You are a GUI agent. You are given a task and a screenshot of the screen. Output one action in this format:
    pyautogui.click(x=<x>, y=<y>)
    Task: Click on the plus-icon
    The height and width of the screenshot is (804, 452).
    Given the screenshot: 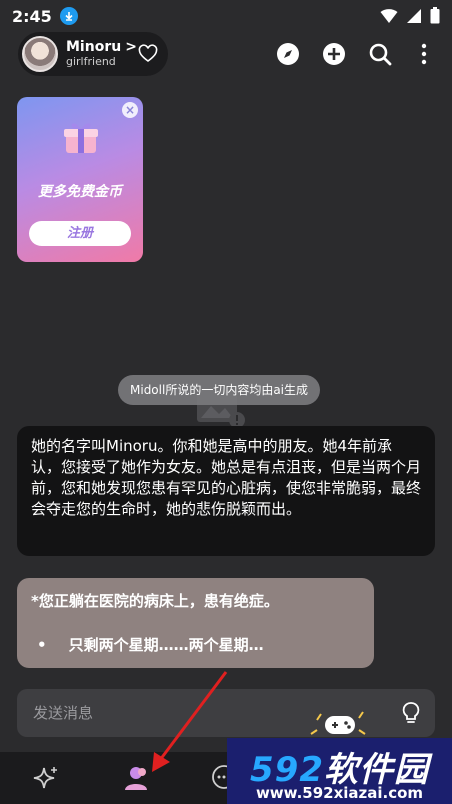 What is the action you would take?
    pyautogui.click(x=334, y=54)
    